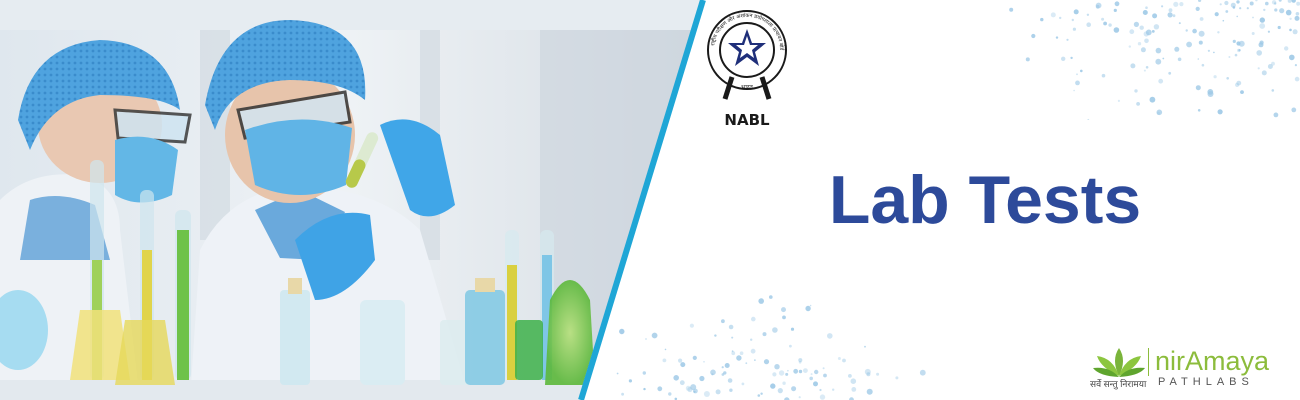  I want to click on logo-separator, so click(1148, 362).